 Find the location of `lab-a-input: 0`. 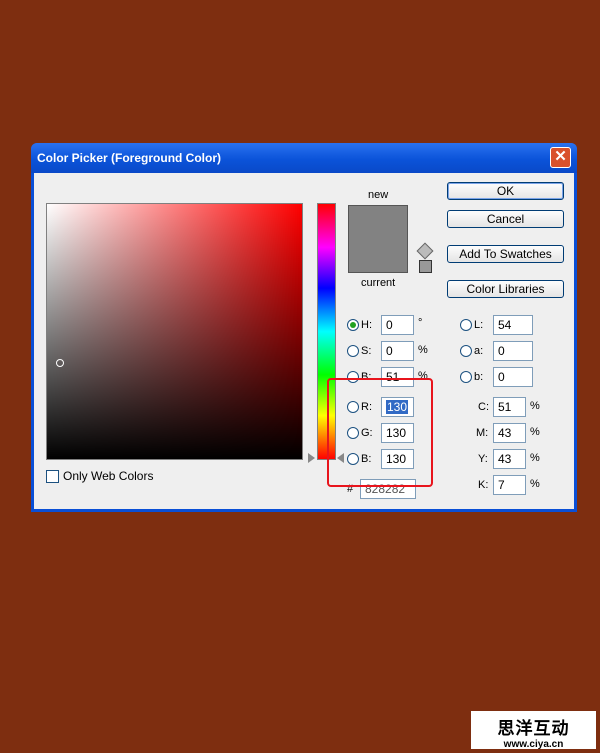

lab-a-input: 0 is located at coordinates (513, 351).